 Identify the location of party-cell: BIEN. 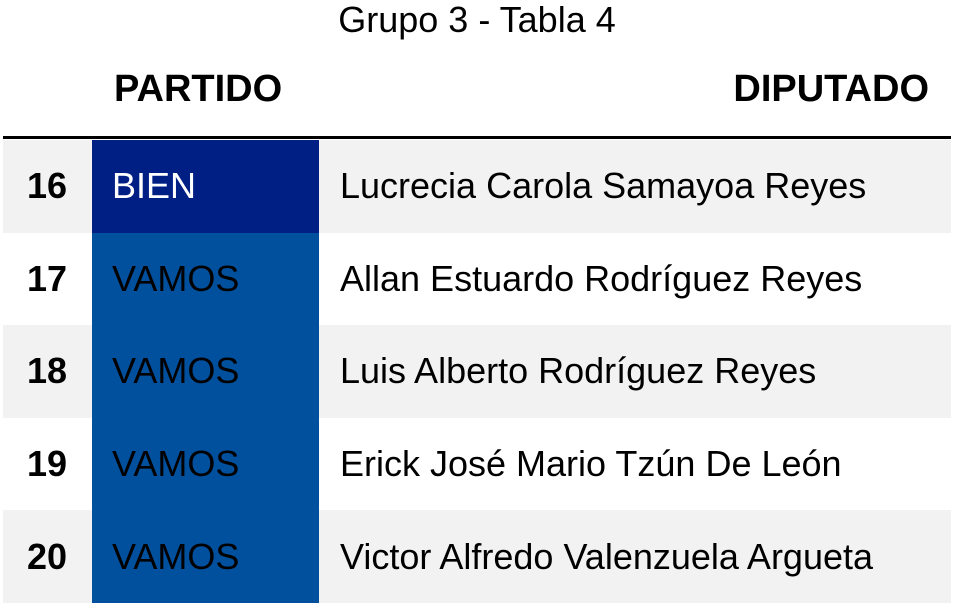
(205, 186).